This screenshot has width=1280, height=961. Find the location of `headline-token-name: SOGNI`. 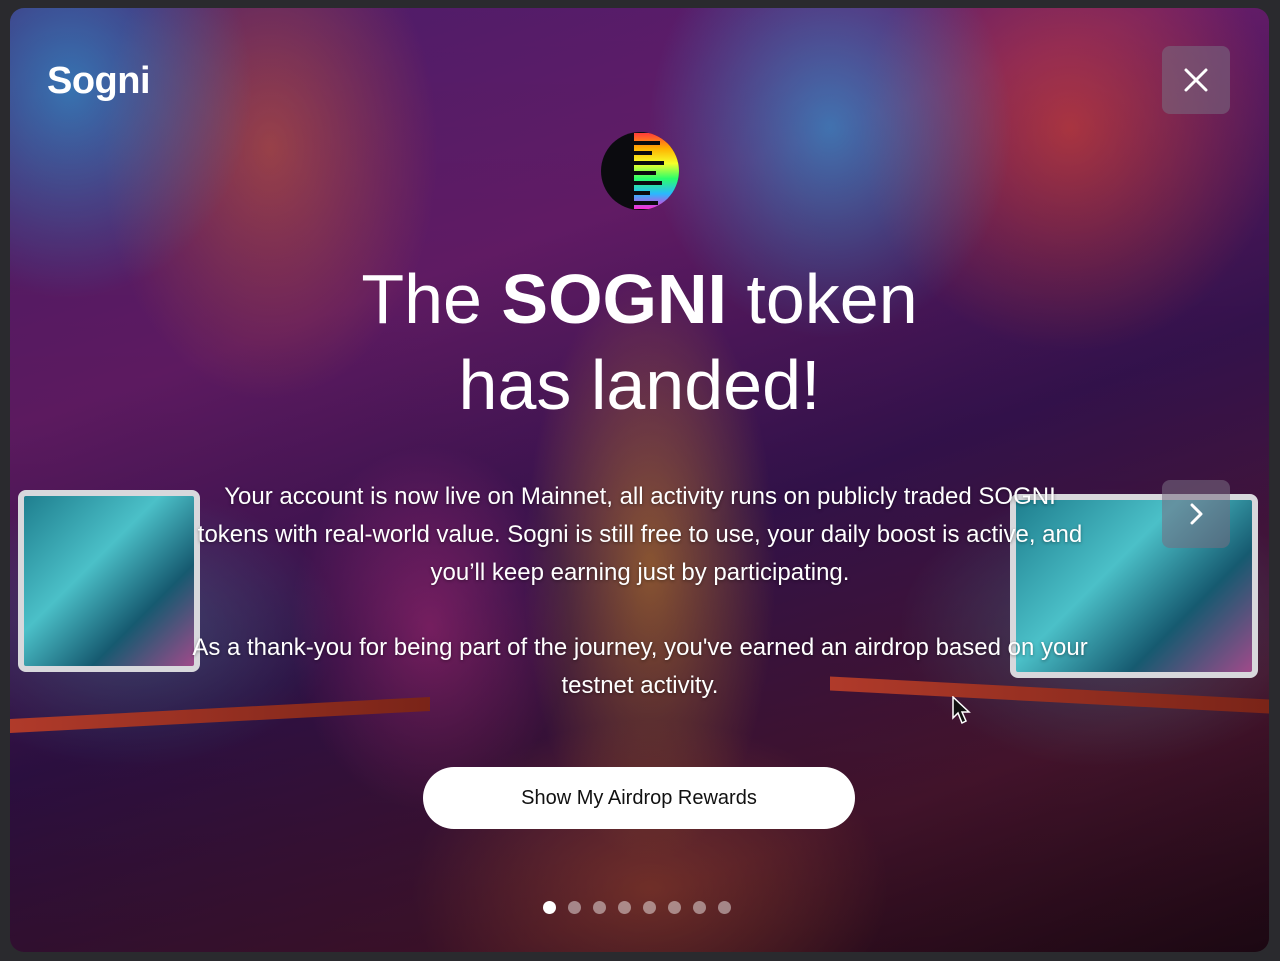

headline-token-name: SOGNI is located at coordinates (614, 299).